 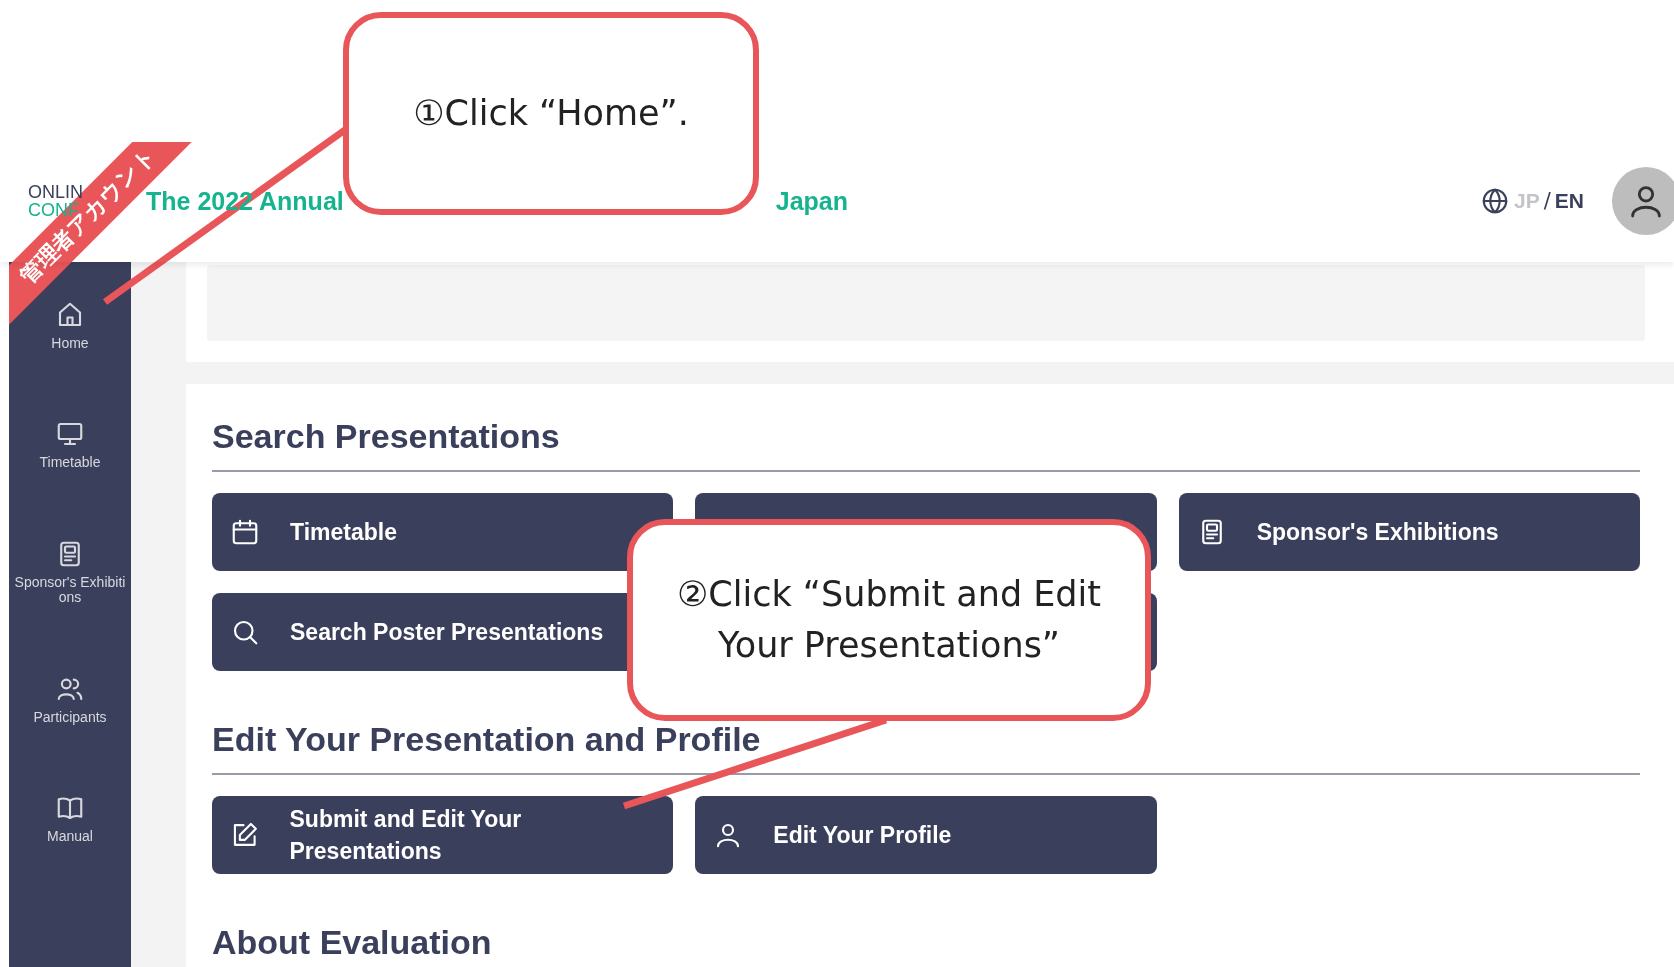 What do you see at coordinates (551, 113) in the screenshot?
I see `annotation-tooltip: ①Click “Home”.` at bounding box center [551, 113].